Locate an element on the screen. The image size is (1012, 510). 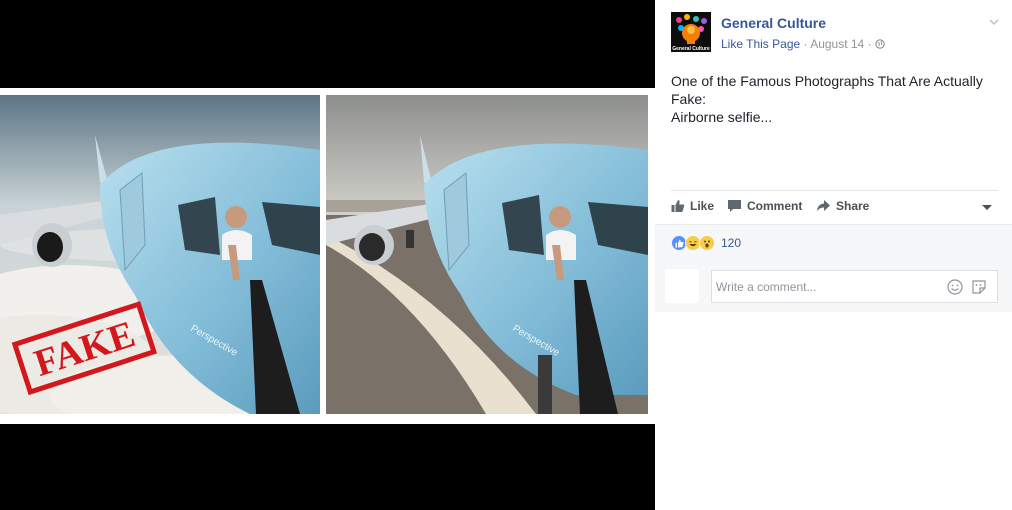
emoji-icon is located at coordinates (955, 287).